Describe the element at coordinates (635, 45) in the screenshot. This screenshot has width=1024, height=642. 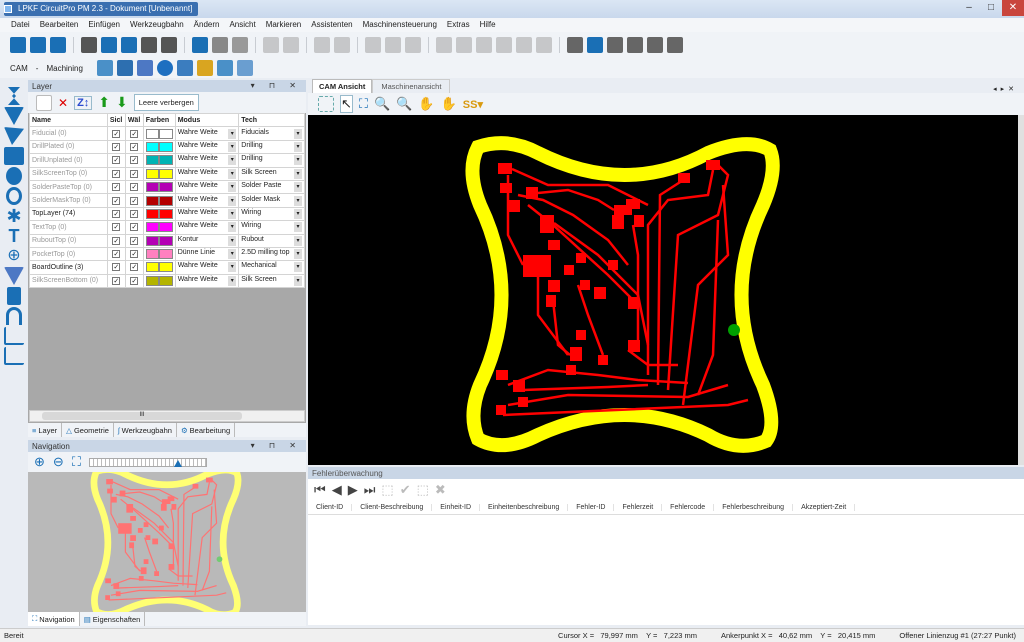
I see `dimension-2-icon` at that location.